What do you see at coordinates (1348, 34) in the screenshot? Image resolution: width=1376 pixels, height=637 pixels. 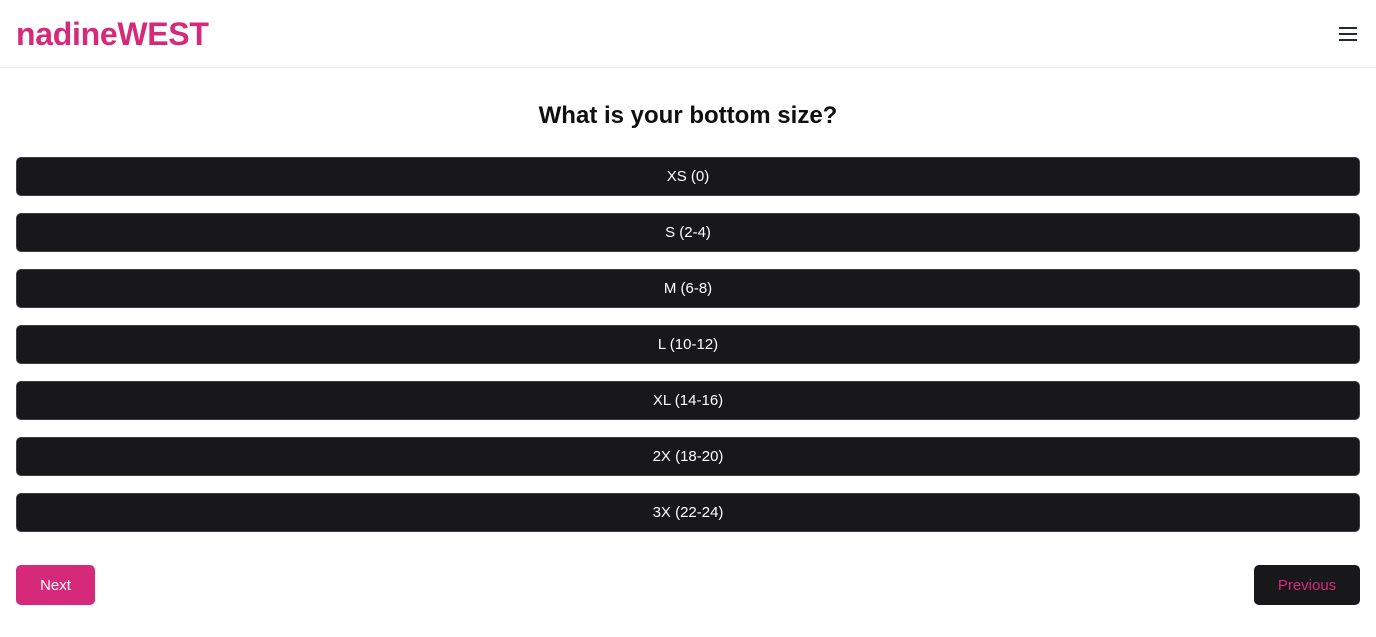 I see `hamburger-menu-icon` at bounding box center [1348, 34].